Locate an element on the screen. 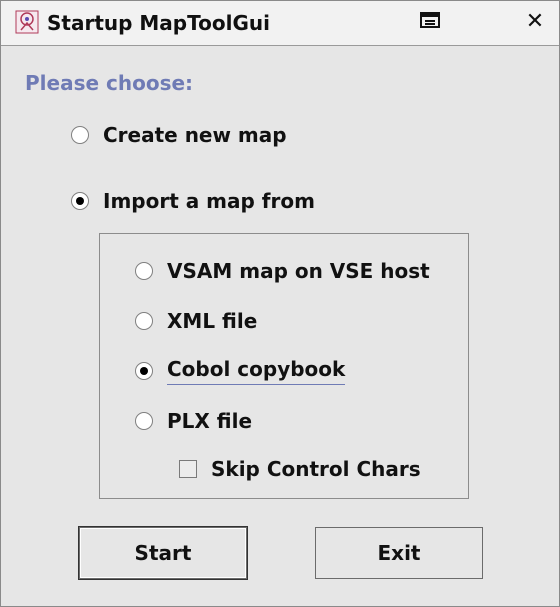  import-map-option: Import a map from is located at coordinates (193, 201).